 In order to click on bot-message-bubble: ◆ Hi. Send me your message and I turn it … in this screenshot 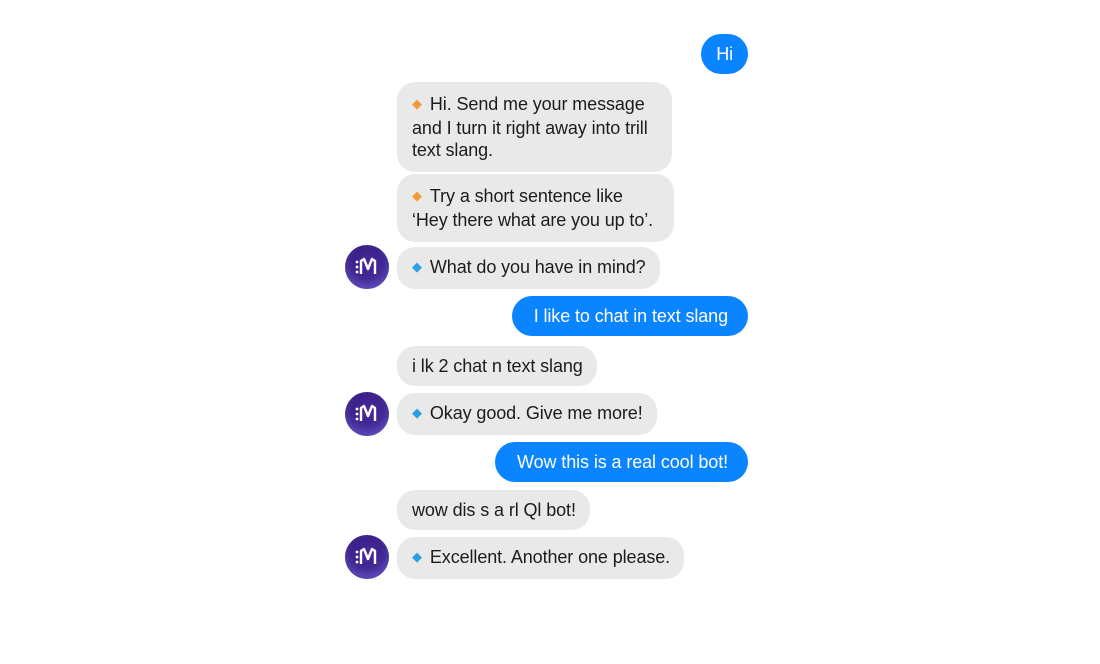, I will do `click(534, 127)`.